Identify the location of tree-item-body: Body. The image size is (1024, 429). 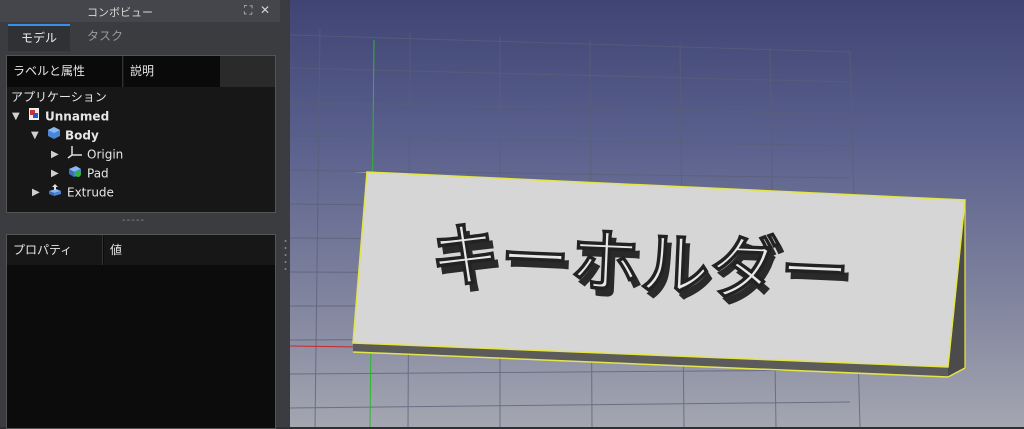
(73, 135).